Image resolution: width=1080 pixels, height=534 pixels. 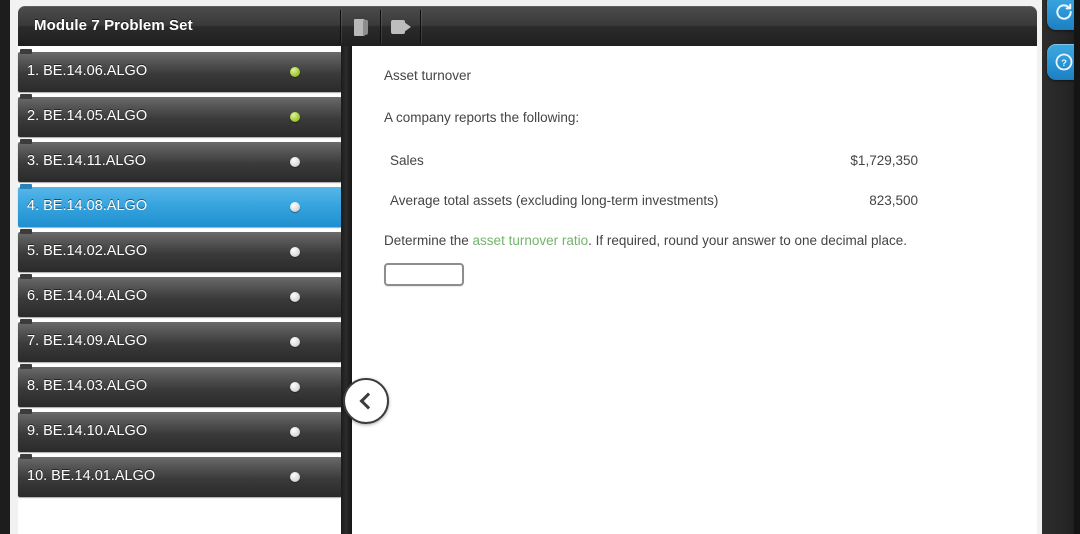 I want to click on problem-list-item: 8. BE.14.03.ALGO, so click(x=180, y=385).